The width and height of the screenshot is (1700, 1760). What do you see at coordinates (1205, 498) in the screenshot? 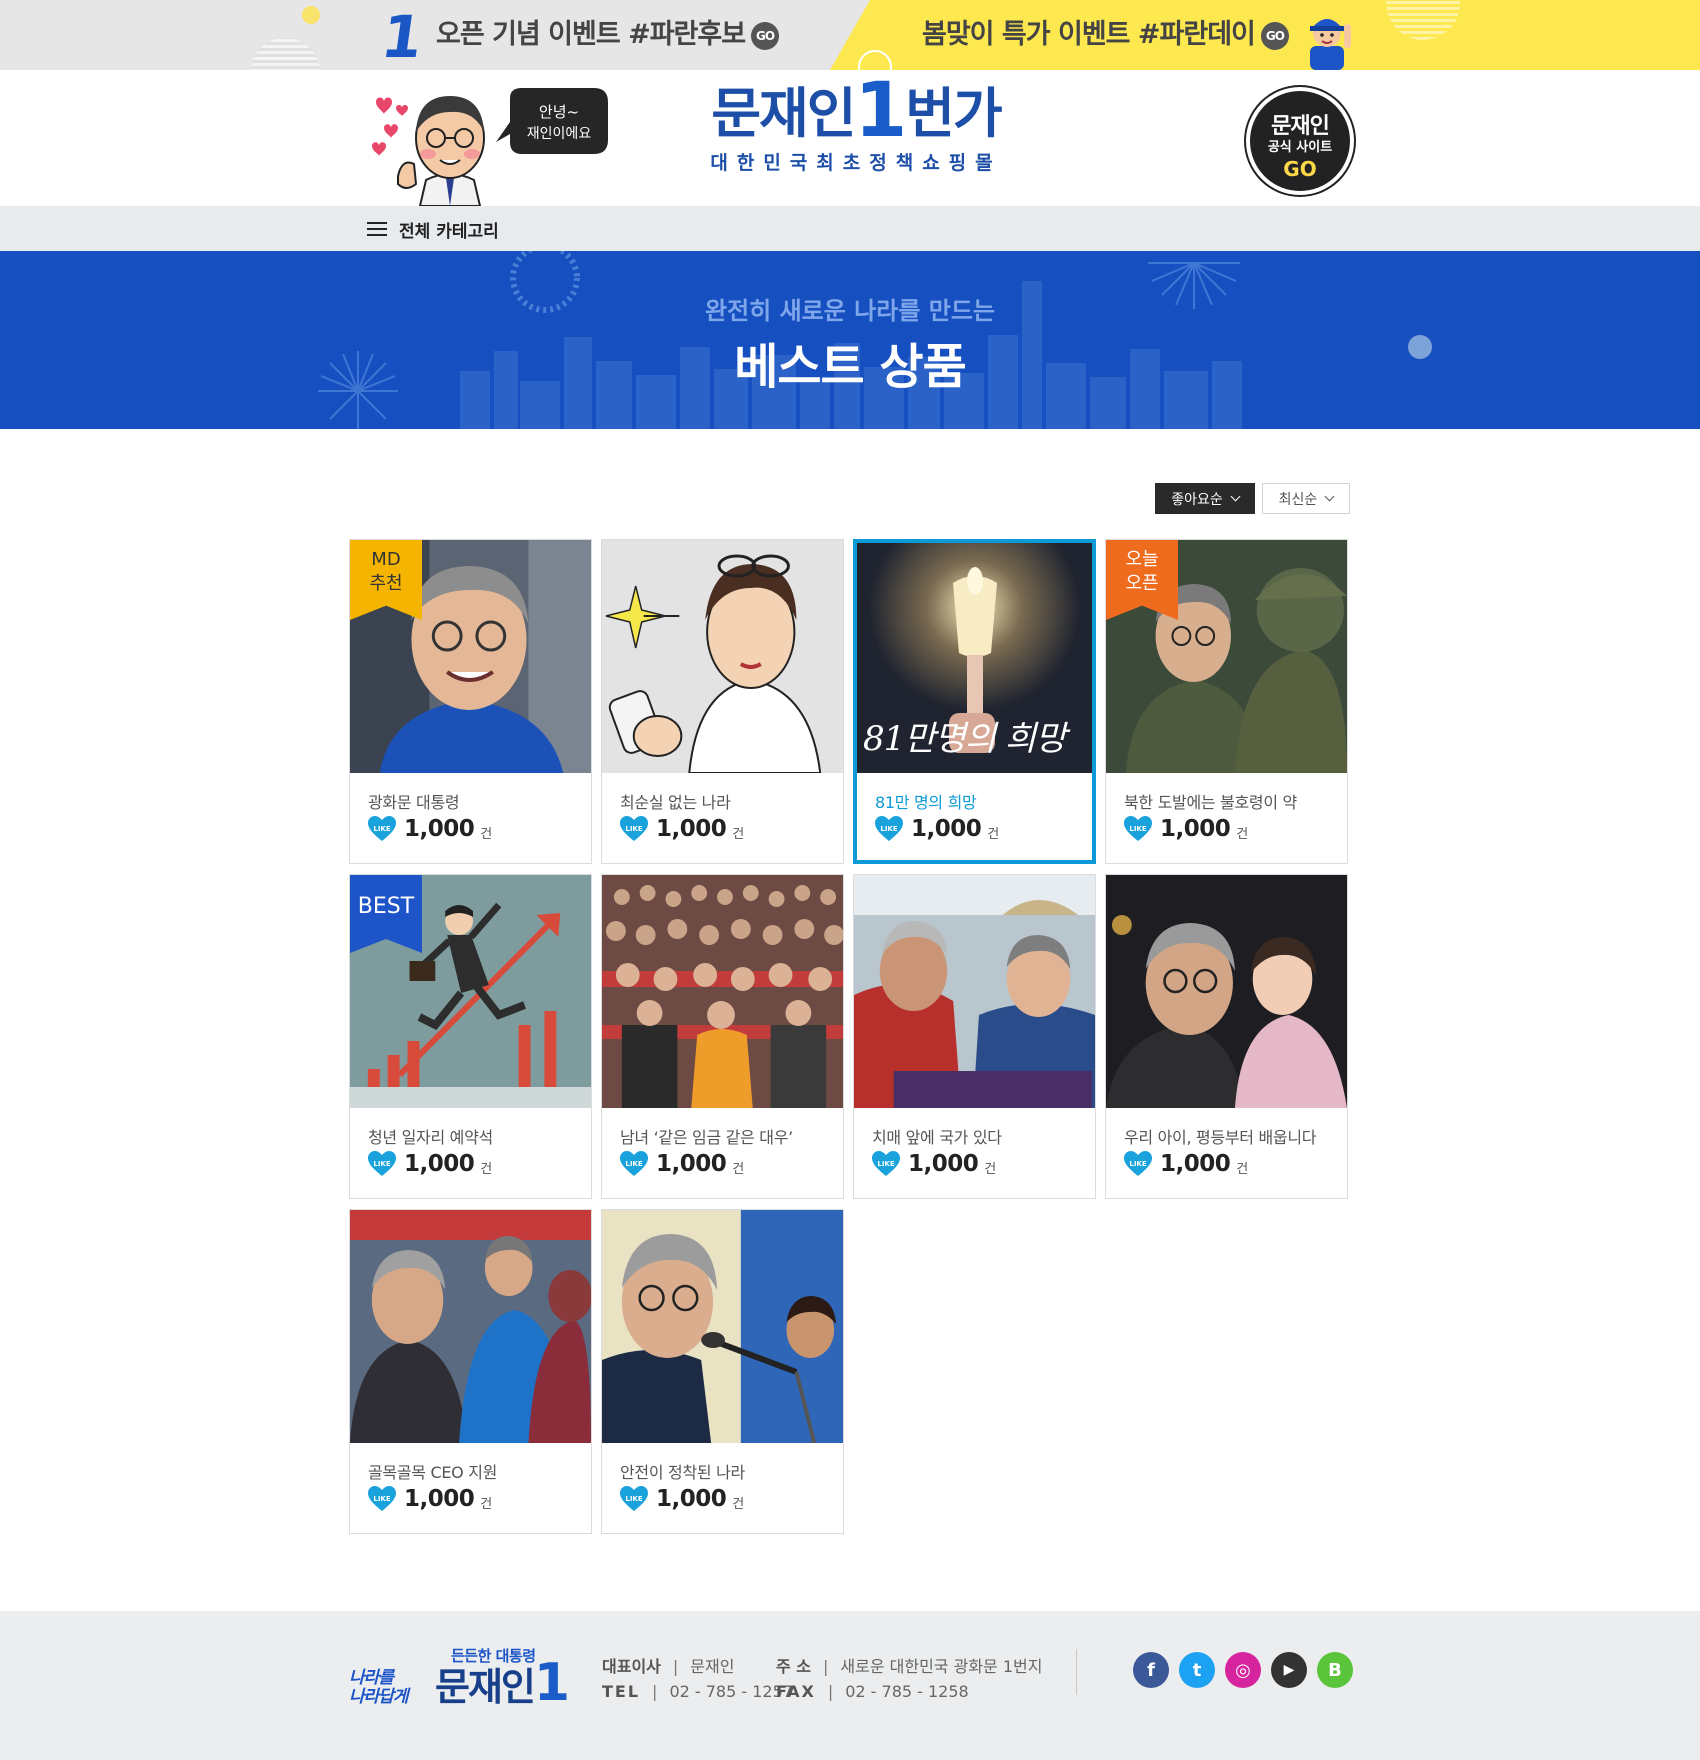
I see `sort-by-likes-button: 좋아요순` at bounding box center [1205, 498].